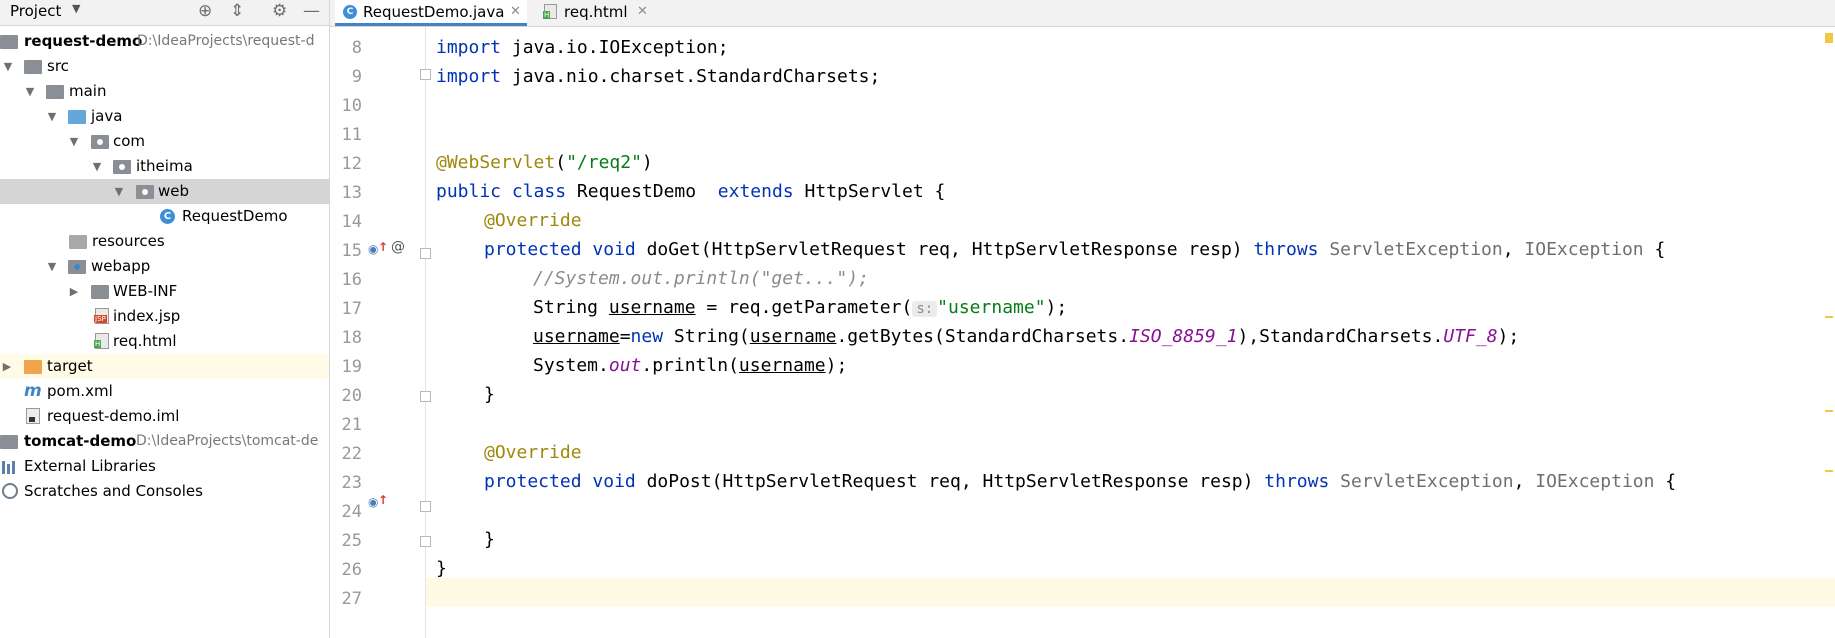 The height and width of the screenshot is (638, 1835). I want to click on code-text: String, so click(571, 307).